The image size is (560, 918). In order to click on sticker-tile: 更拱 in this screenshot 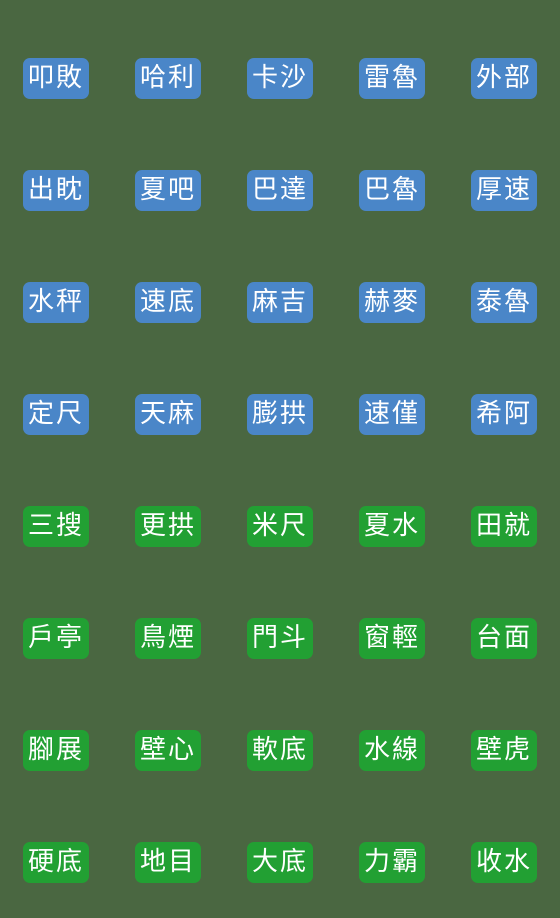, I will do `click(167, 526)`.